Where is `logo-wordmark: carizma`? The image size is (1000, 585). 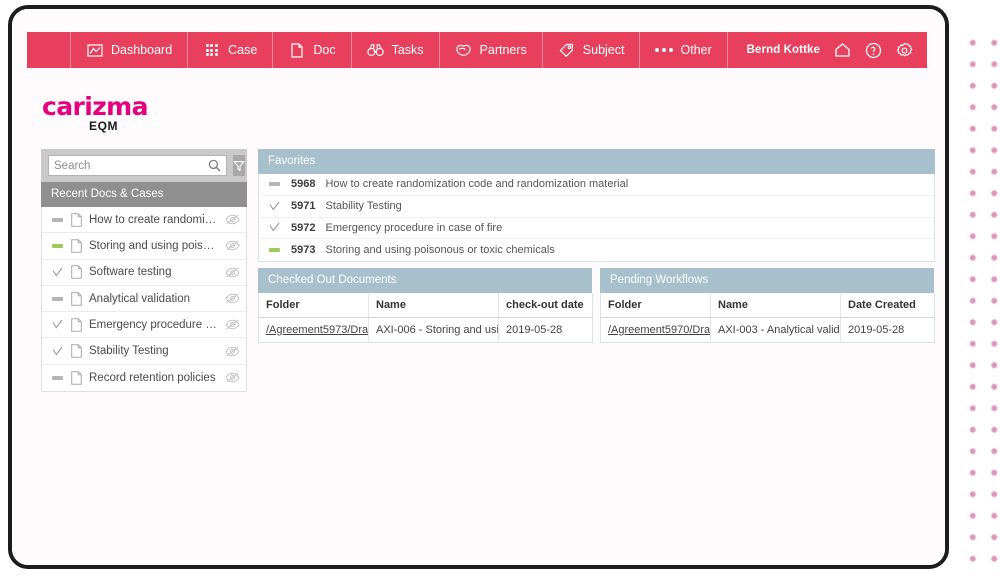 logo-wordmark: carizma is located at coordinates (95, 106).